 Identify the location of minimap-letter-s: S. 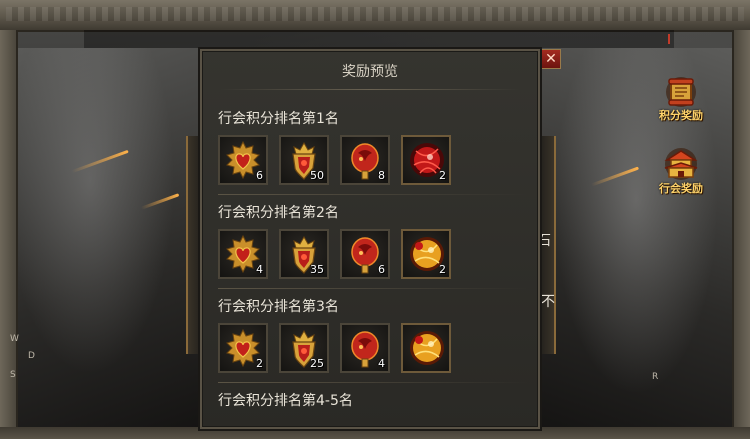
(13, 375).